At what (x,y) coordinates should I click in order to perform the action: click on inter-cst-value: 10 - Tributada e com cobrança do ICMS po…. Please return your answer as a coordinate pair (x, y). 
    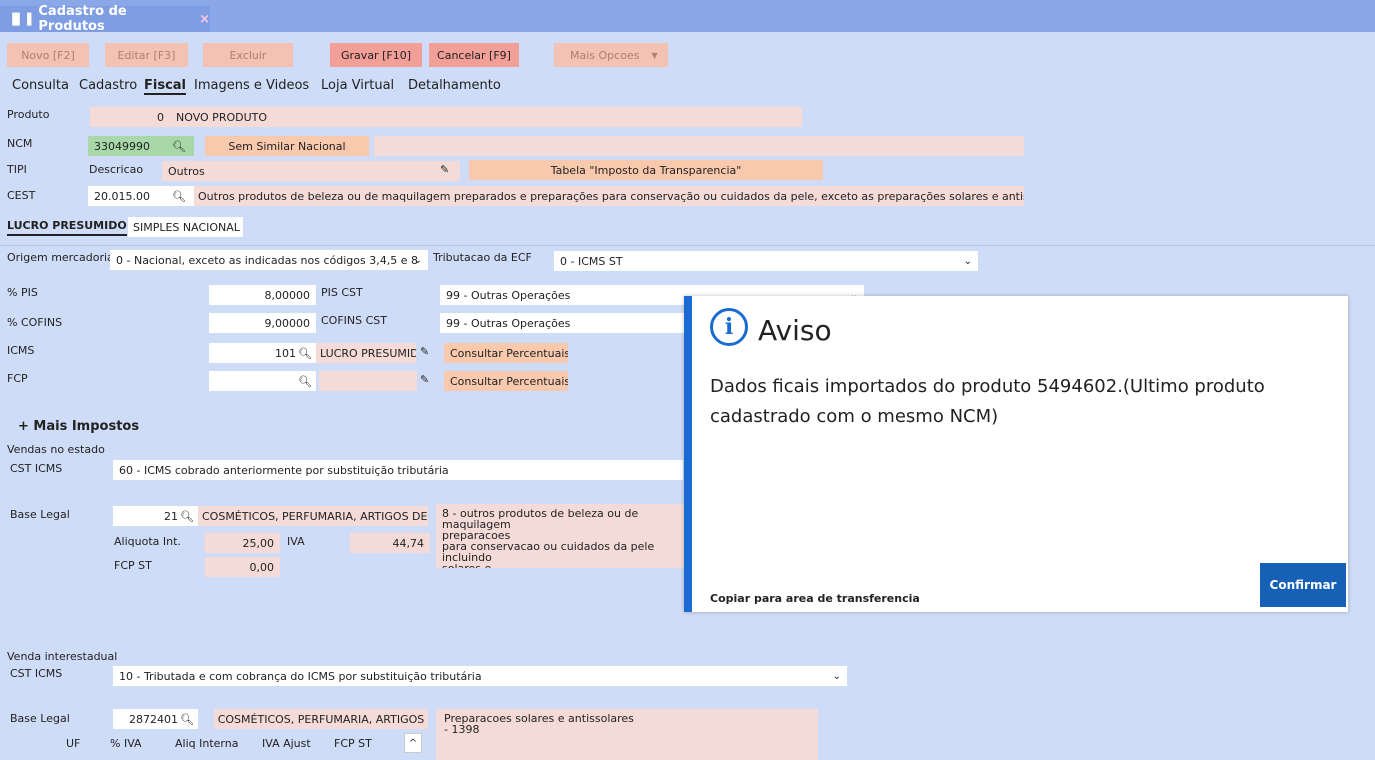
    Looking at the image, I should click on (300, 676).